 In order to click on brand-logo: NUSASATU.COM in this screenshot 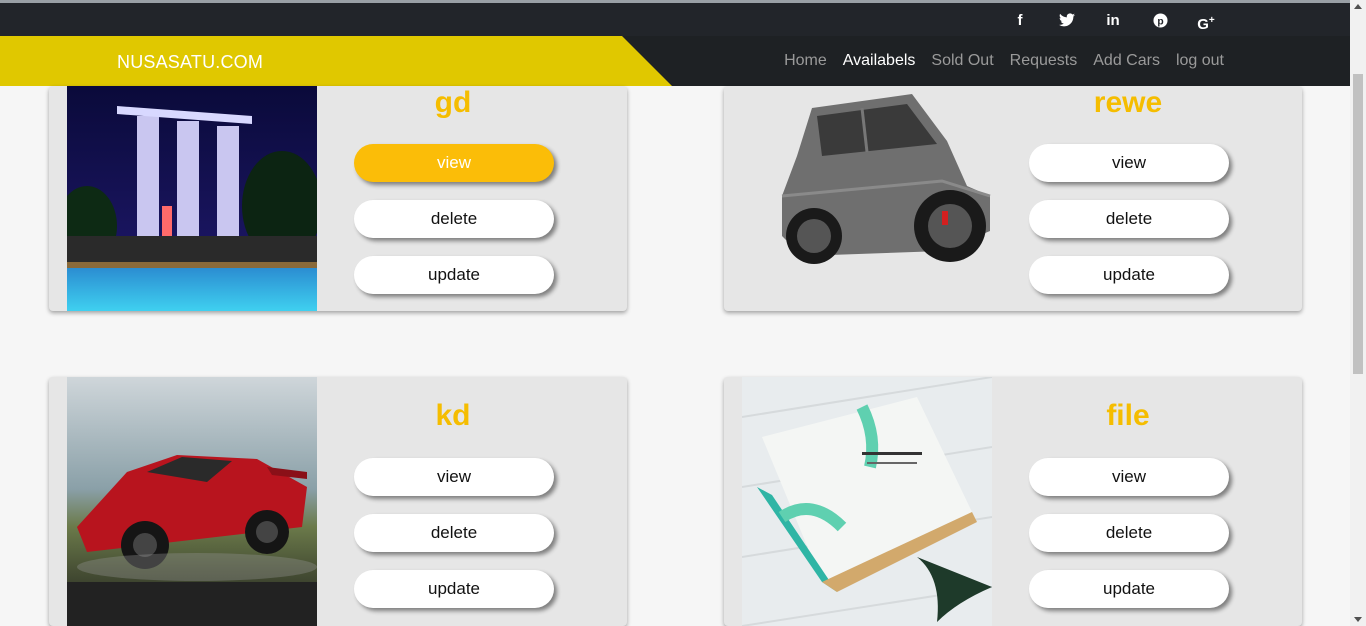, I will do `click(190, 62)`.